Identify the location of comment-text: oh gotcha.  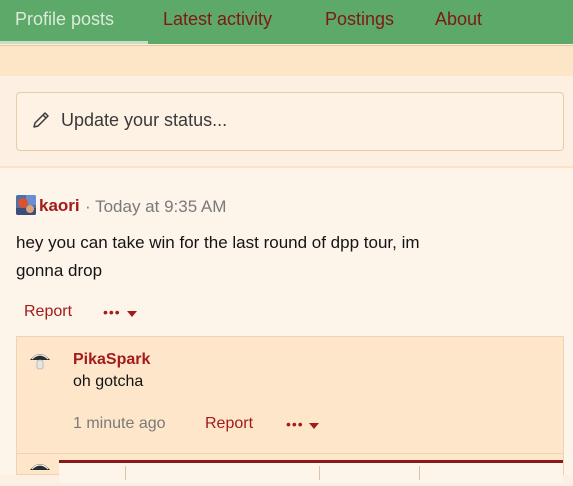
(108, 381).